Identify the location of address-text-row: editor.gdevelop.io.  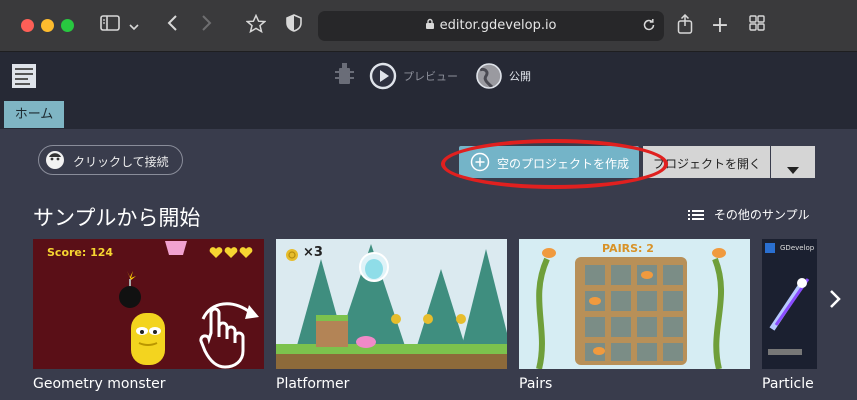
(491, 25).